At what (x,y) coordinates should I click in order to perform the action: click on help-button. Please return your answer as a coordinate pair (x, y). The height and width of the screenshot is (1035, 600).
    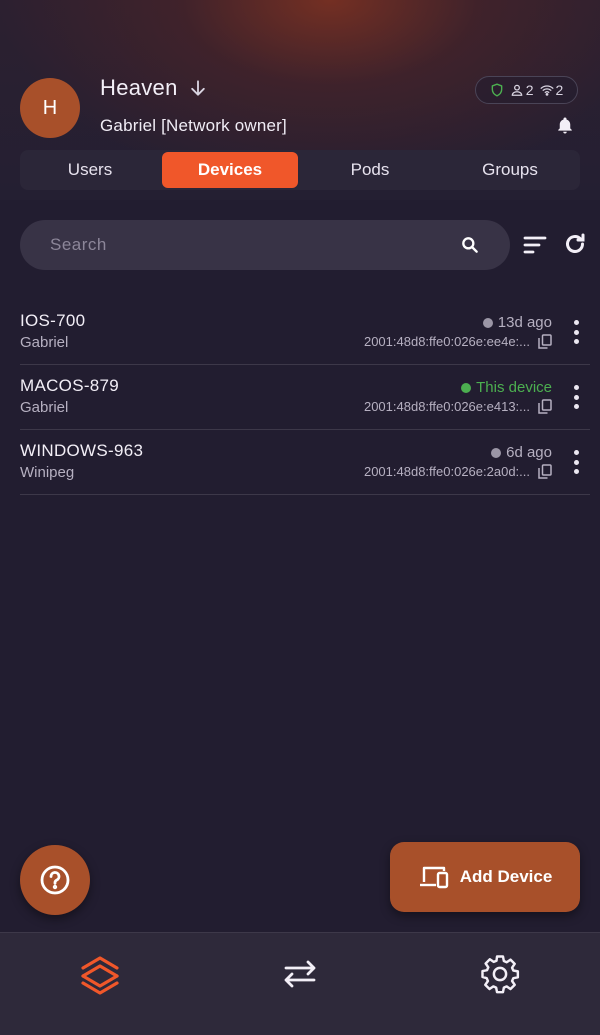
    Looking at the image, I should click on (55, 880).